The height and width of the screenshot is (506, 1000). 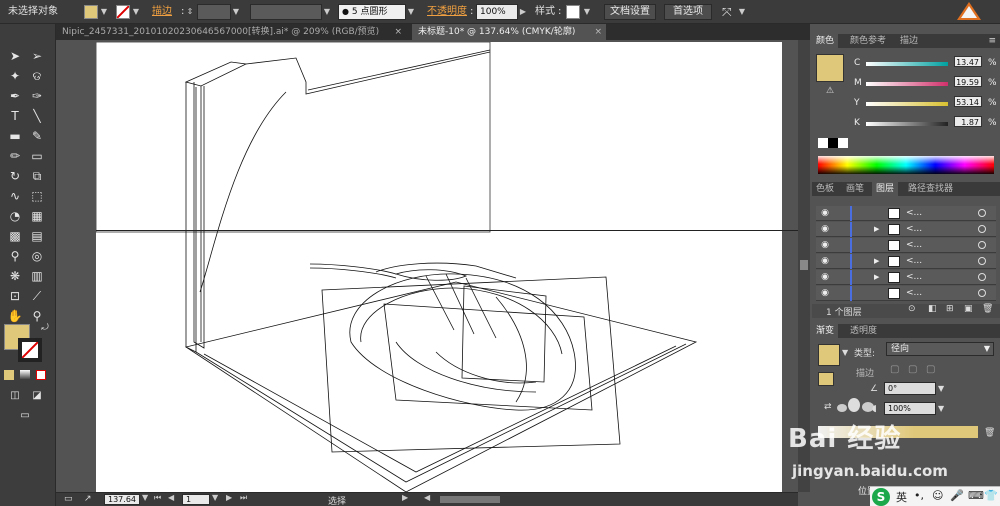 I want to click on language-toggle: 英, so click(x=901, y=497).